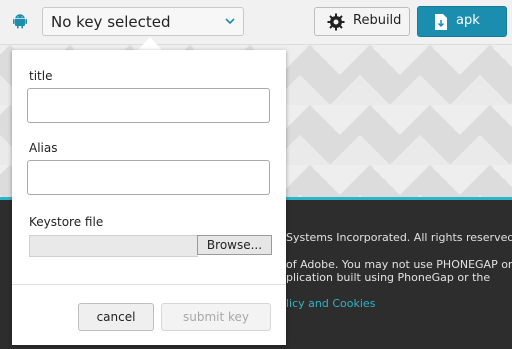 Image resolution: width=512 pixels, height=349 pixels. I want to click on signing-key-select-value: No key selected, so click(111, 22).